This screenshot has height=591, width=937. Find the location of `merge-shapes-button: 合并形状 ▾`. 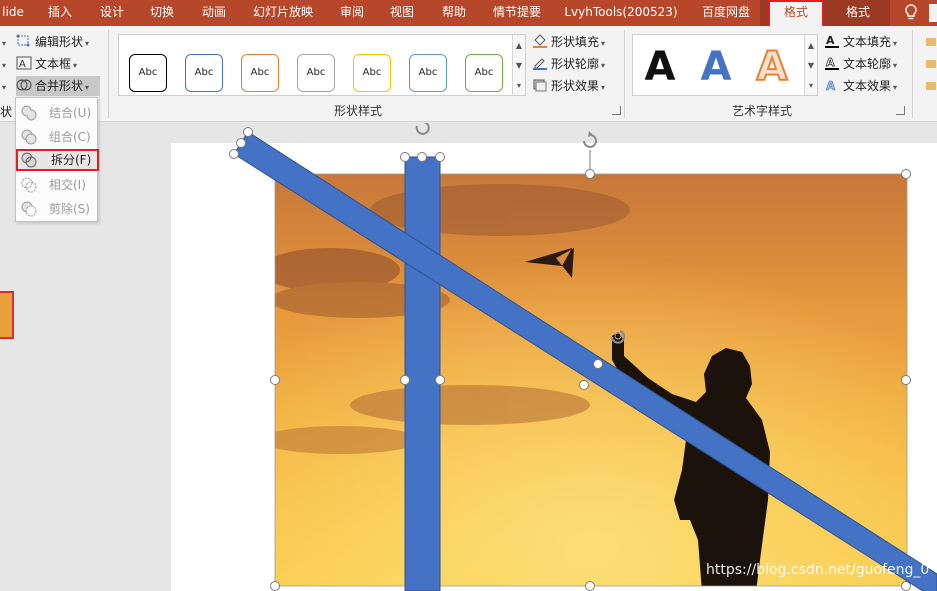

merge-shapes-button: 合并形状 ▾ is located at coordinates (58, 86).